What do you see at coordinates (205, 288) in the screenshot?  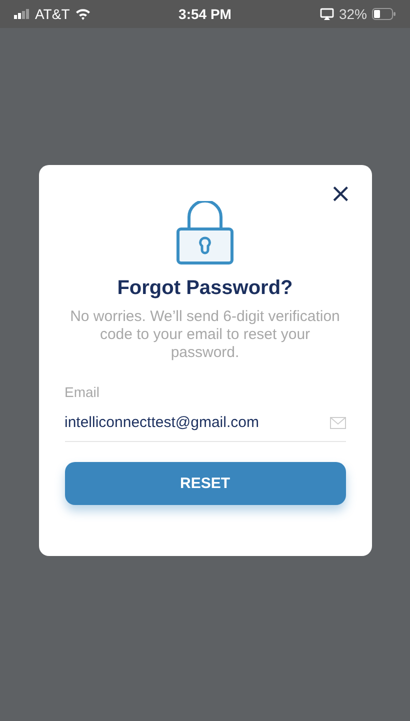 I see `dialog-title: Forgot Password?` at bounding box center [205, 288].